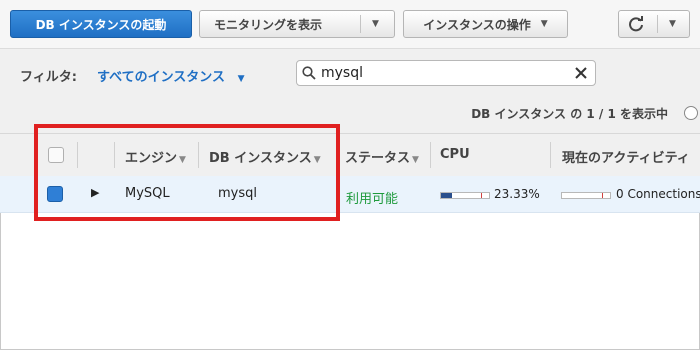 The image size is (700, 350). I want to click on cell-status: 利用可能, so click(372, 199).